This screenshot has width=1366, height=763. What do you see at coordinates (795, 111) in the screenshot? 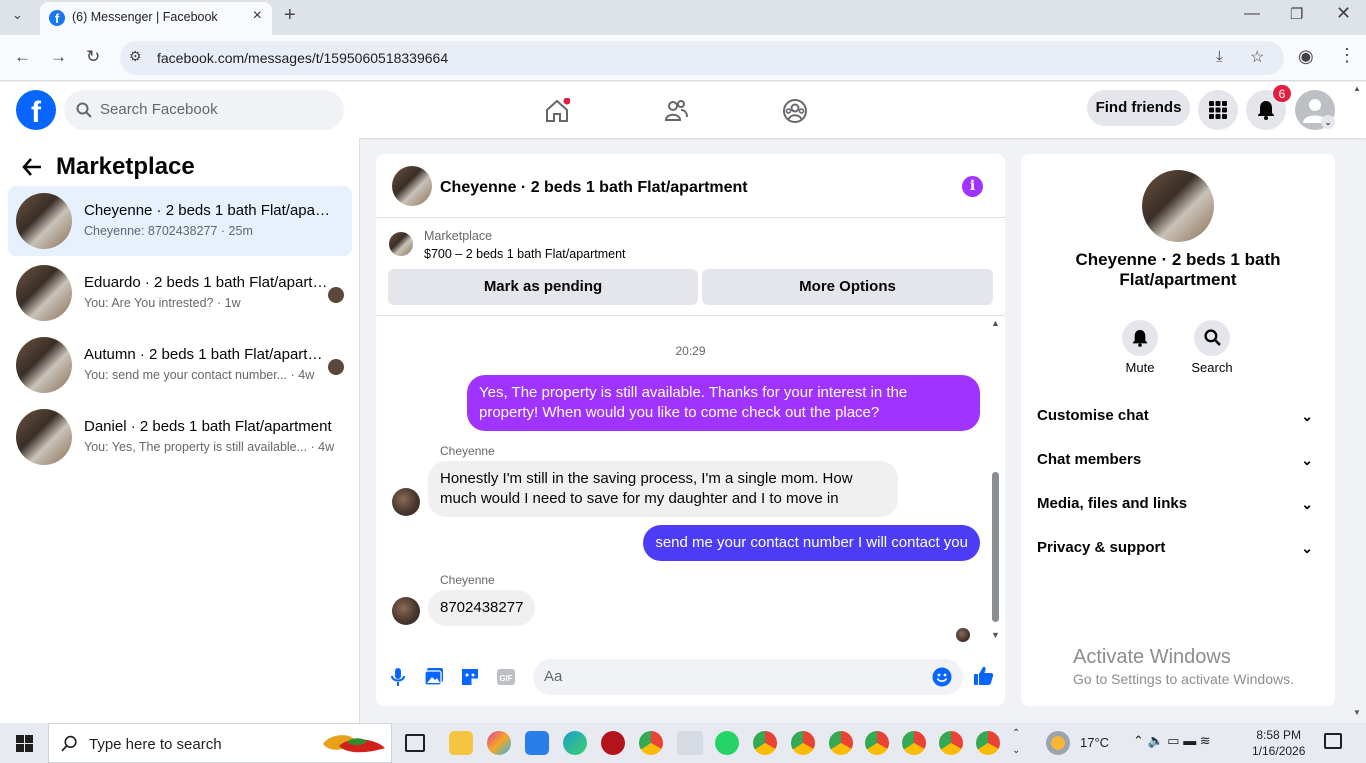
I see `groups-icon` at bounding box center [795, 111].